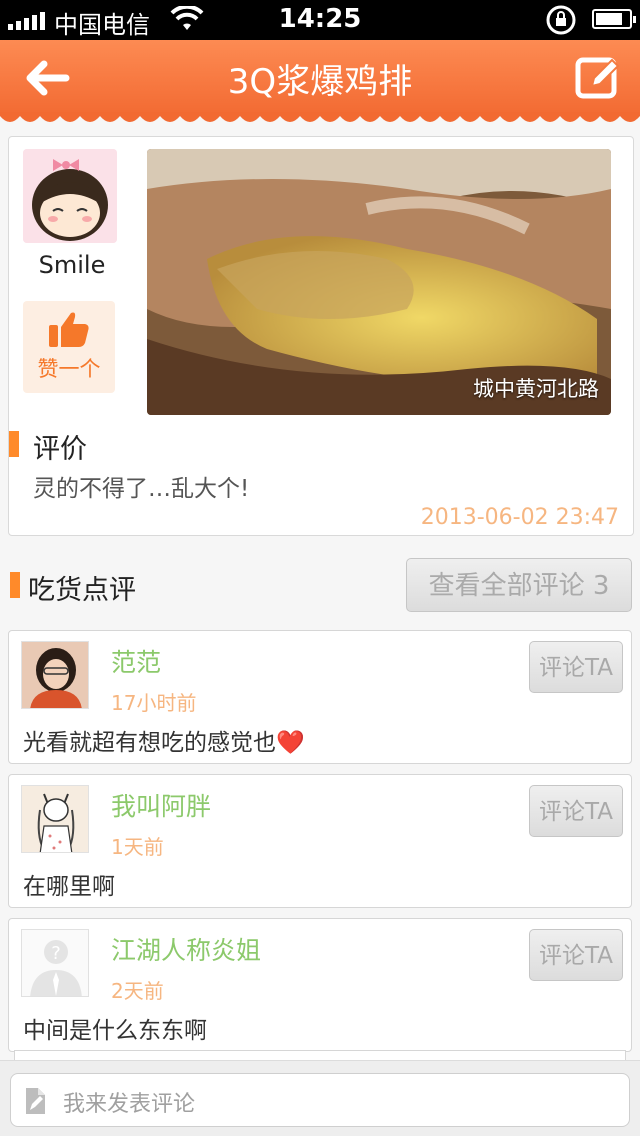 This screenshot has height=1136, width=640. I want to click on default-avatar-icon: ?, so click(55, 963).